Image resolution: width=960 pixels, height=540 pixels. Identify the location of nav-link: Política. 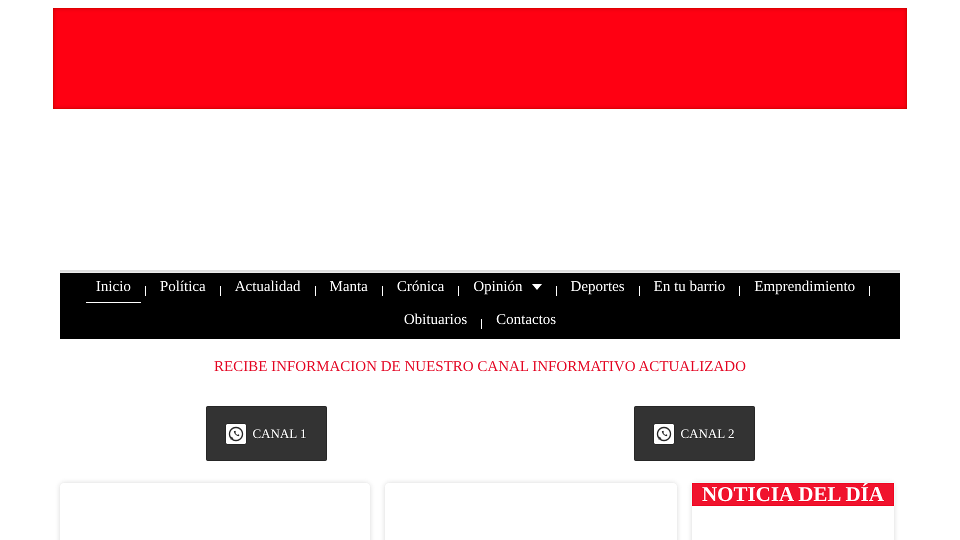
(183, 290).